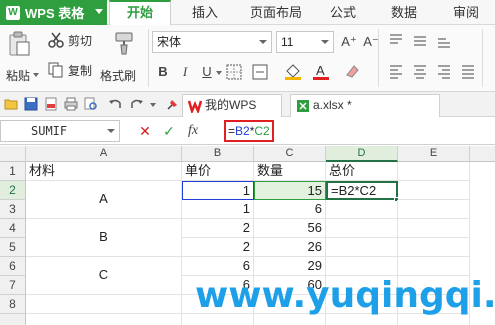  What do you see at coordinates (434, 209) in the screenshot?
I see `cell-e3` at bounding box center [434, 209].